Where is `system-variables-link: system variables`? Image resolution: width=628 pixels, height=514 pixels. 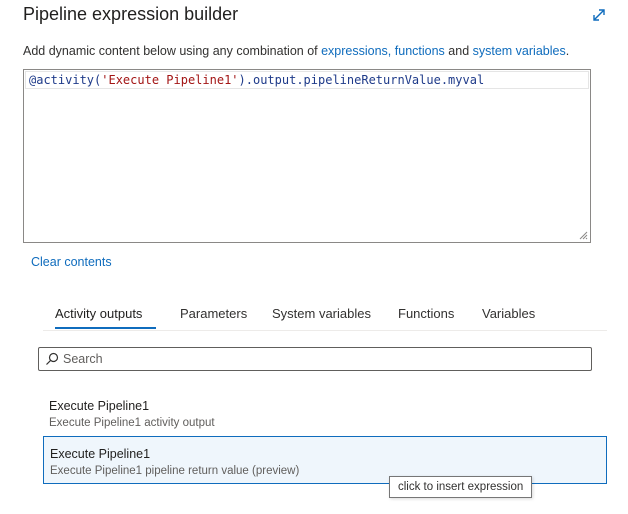 system-variables-link: system variables is located at coordinates (519, 51).